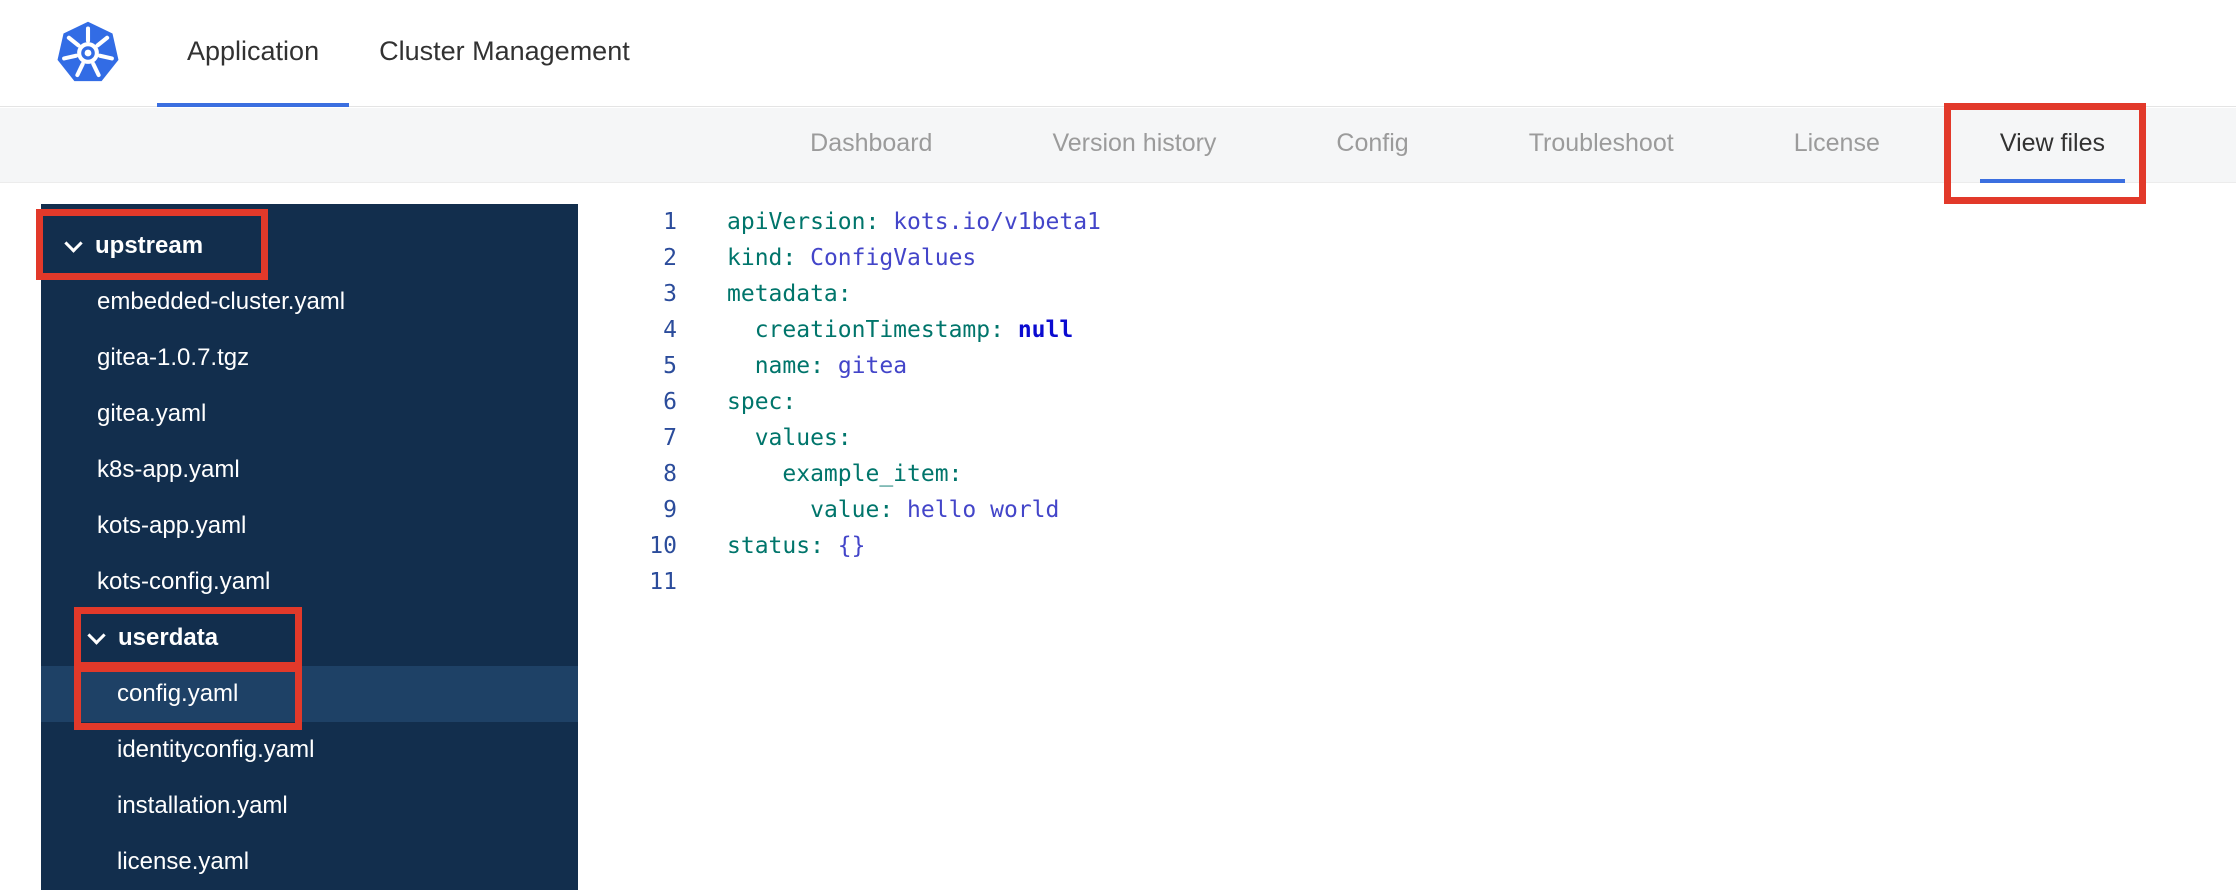 The height and width of the screenshot is (890, 2236). Describe the element at coordinates (184, 581) in the screenshot. I see `tree-item-label: kots-config.yaml` at that location.